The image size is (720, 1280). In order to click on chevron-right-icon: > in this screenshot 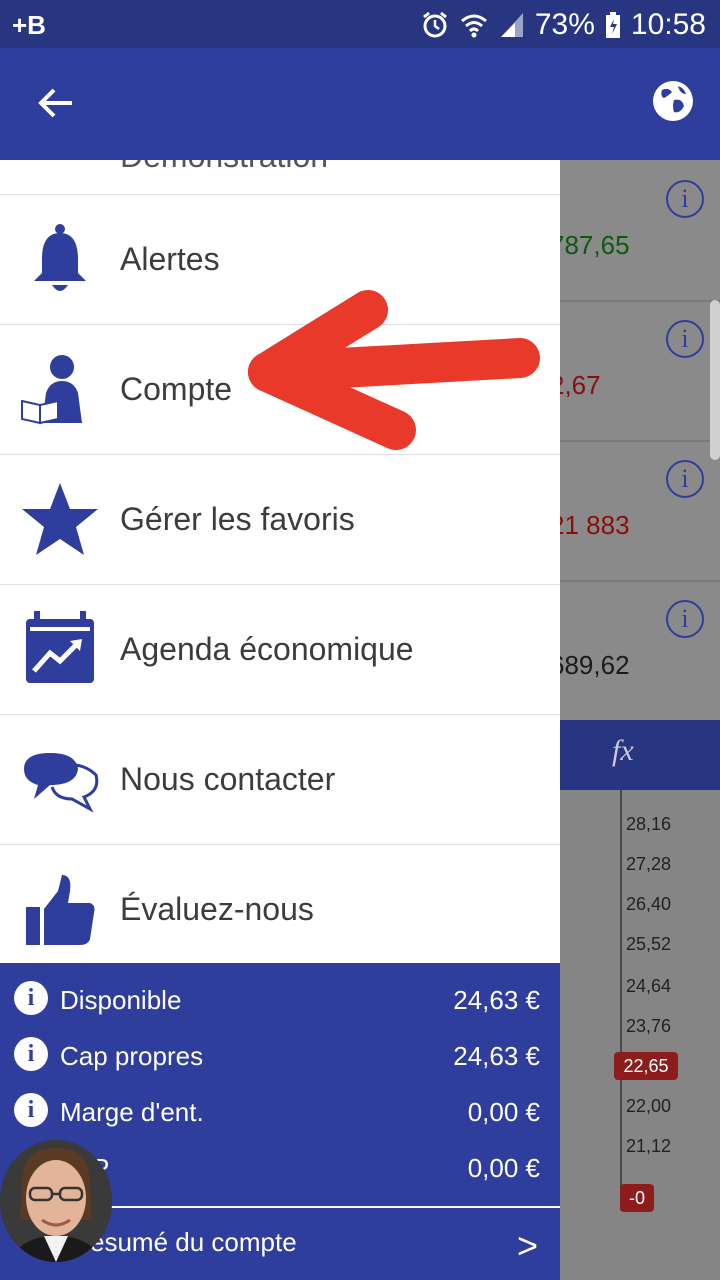, I will do `click(527, 1246)`.